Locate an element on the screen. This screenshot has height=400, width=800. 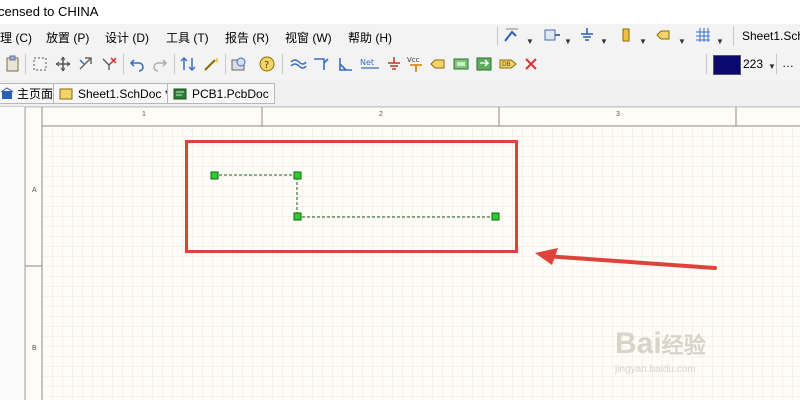
column-label: 2 is located at coordinates (381, 114).